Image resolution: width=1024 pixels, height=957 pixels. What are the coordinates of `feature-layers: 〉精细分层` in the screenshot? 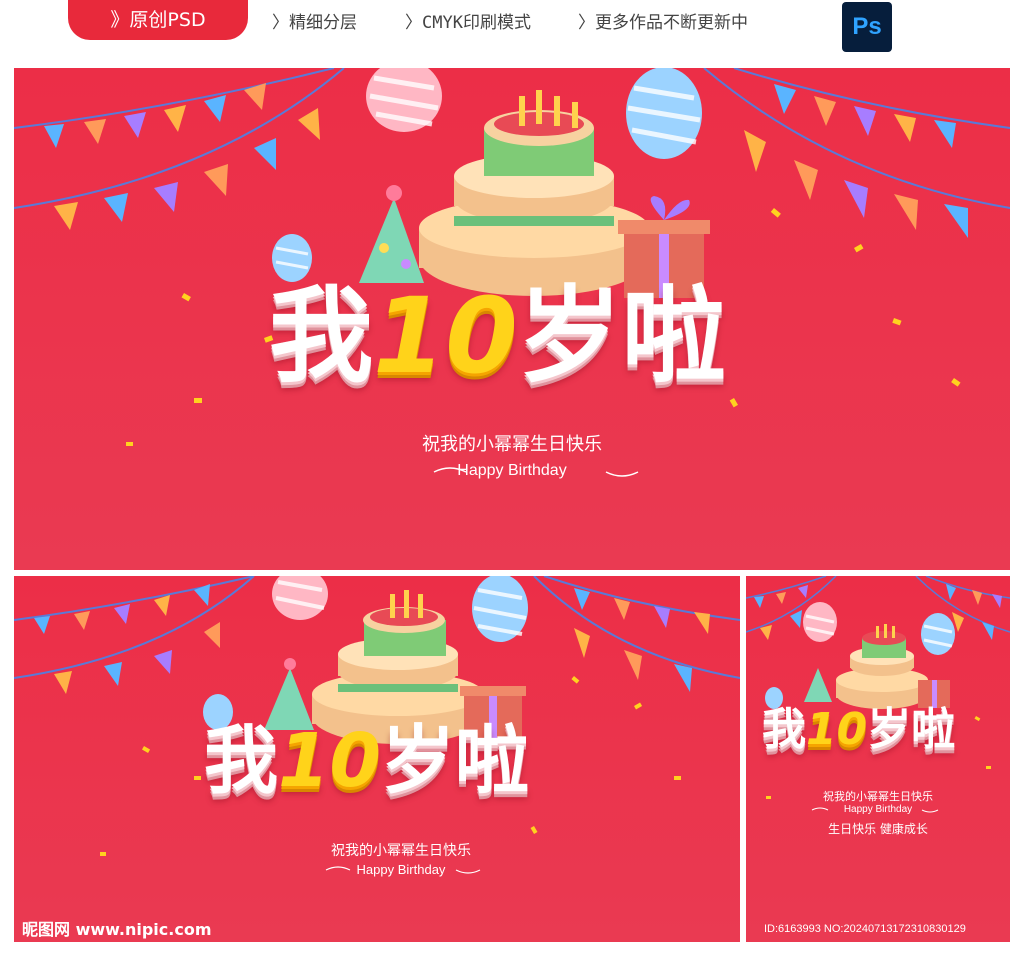 It's located at (314, 23).